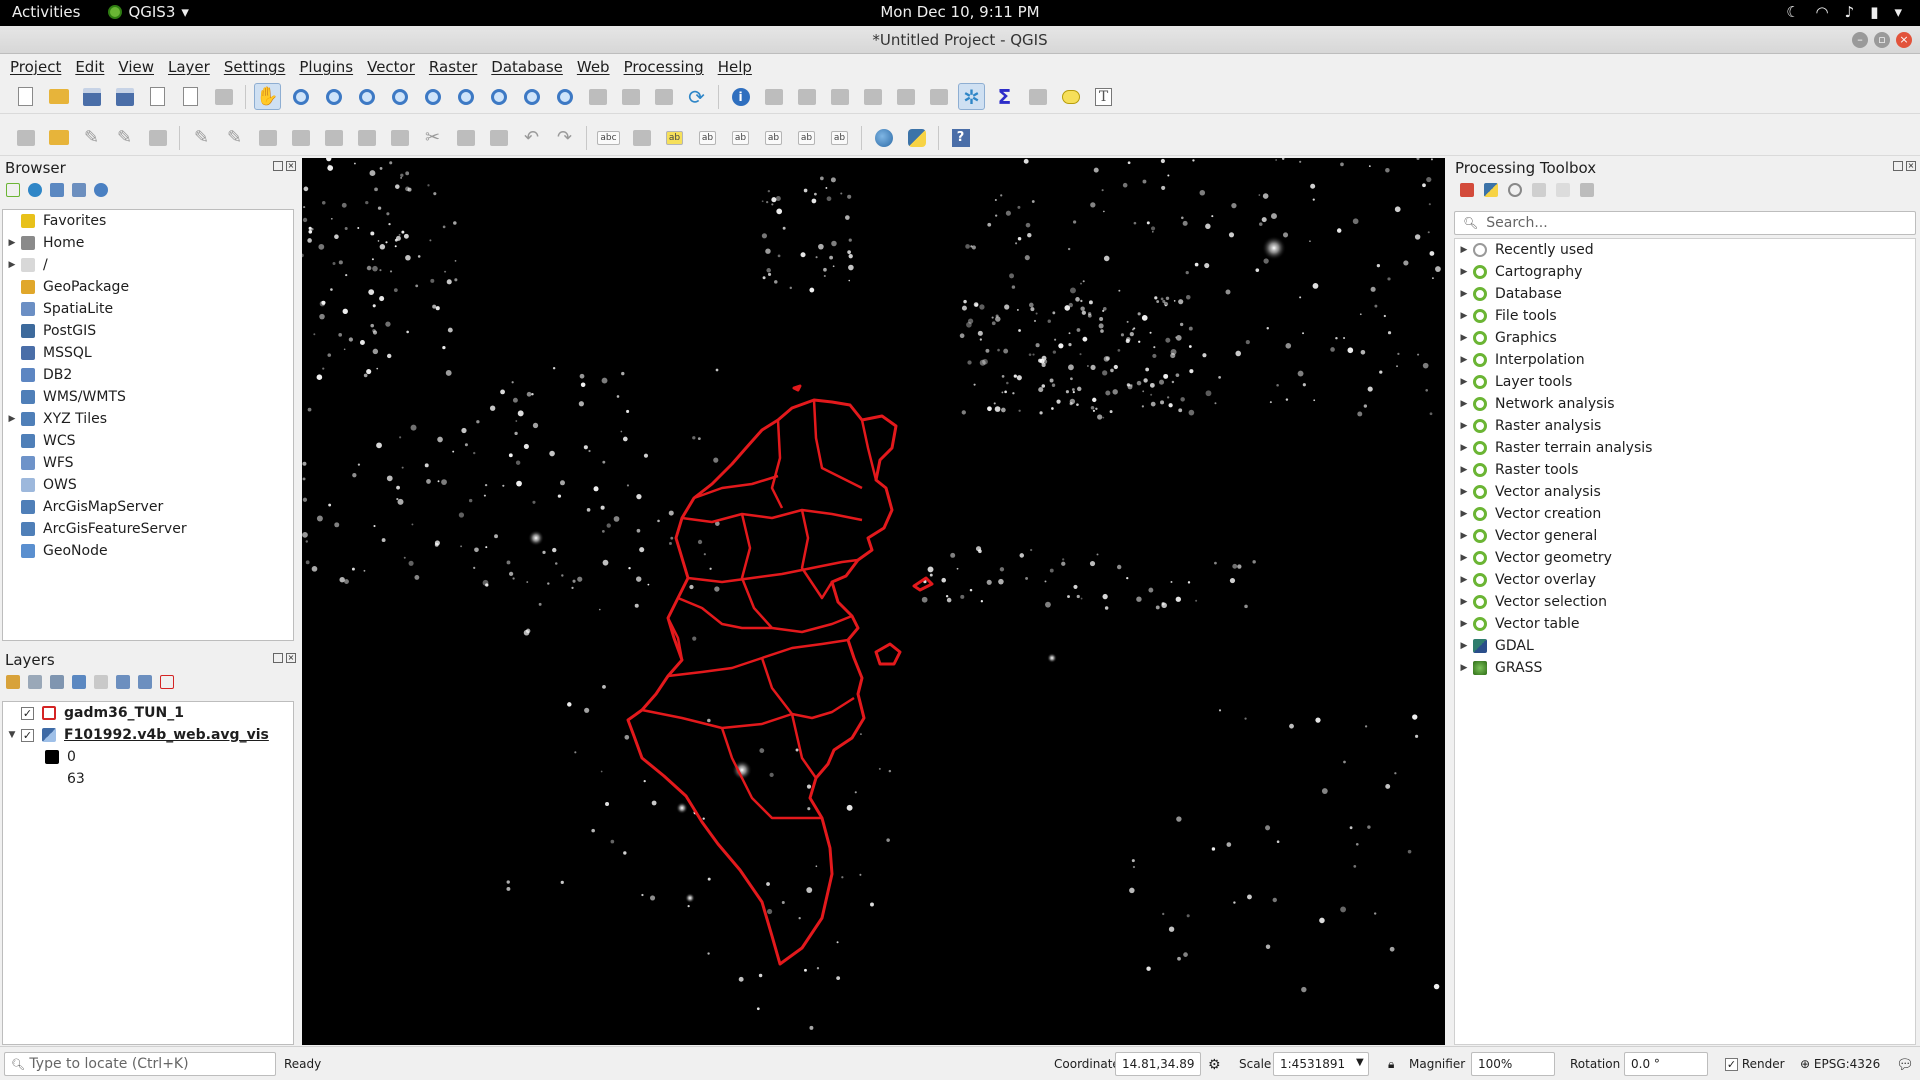 The image size is (1920, 1080). What do you see at coordinates (641, 137) in the screenshot?
I see `layer-diagram-button` at bounding box center [641, 137].